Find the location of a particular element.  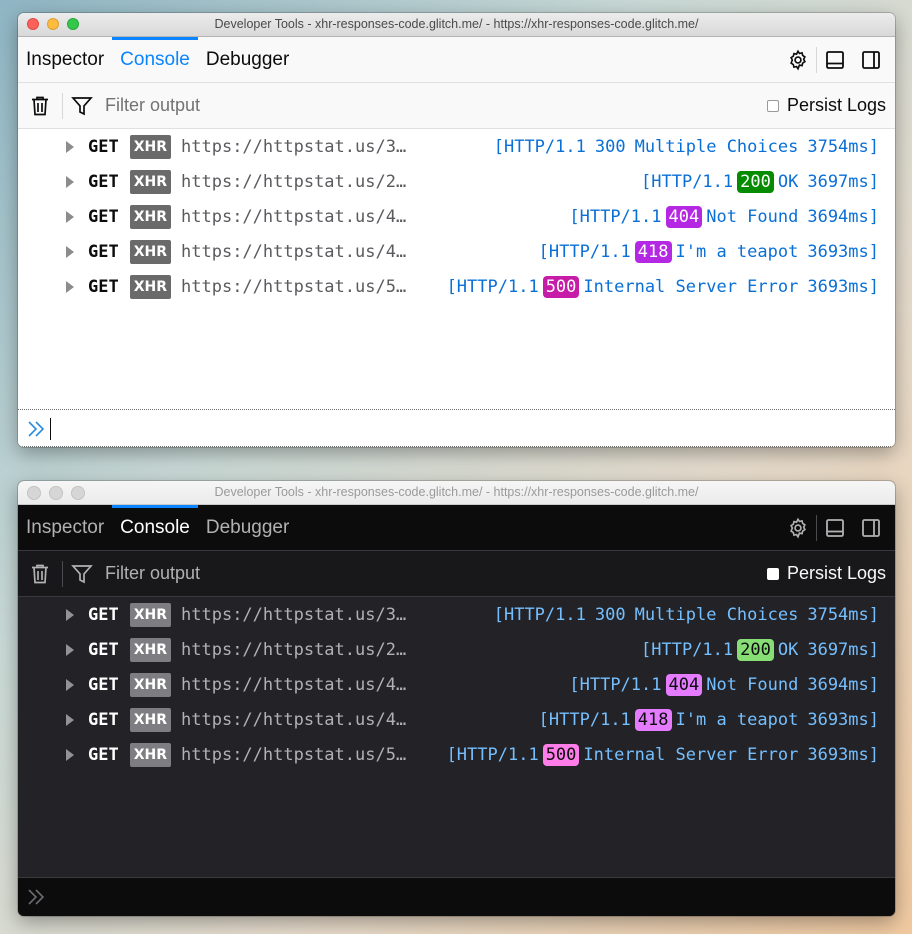

request-duration: 3697ms] is located at coordinates (843, 649).